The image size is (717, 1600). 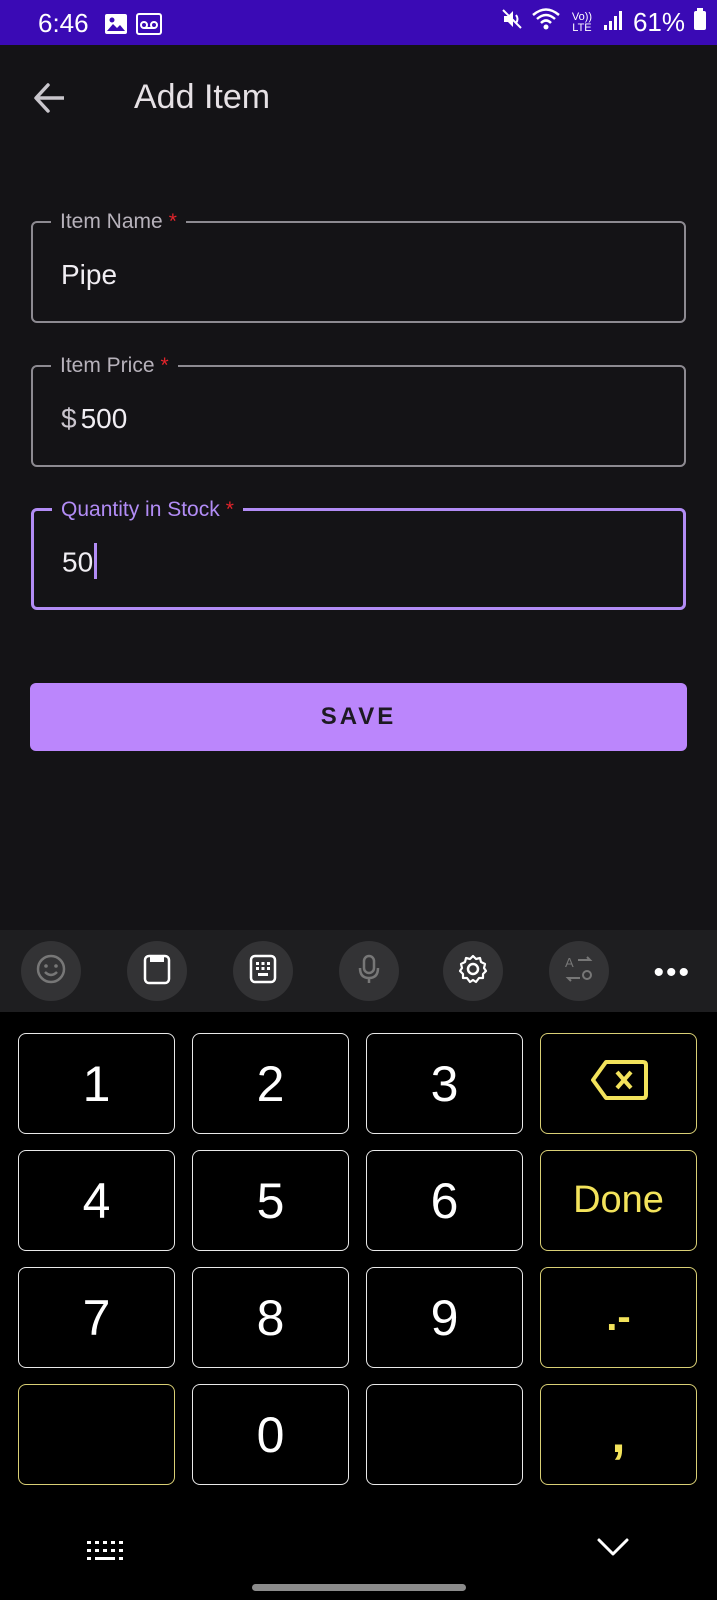 I want to click on signal-icon, so click(x=614, y=22).